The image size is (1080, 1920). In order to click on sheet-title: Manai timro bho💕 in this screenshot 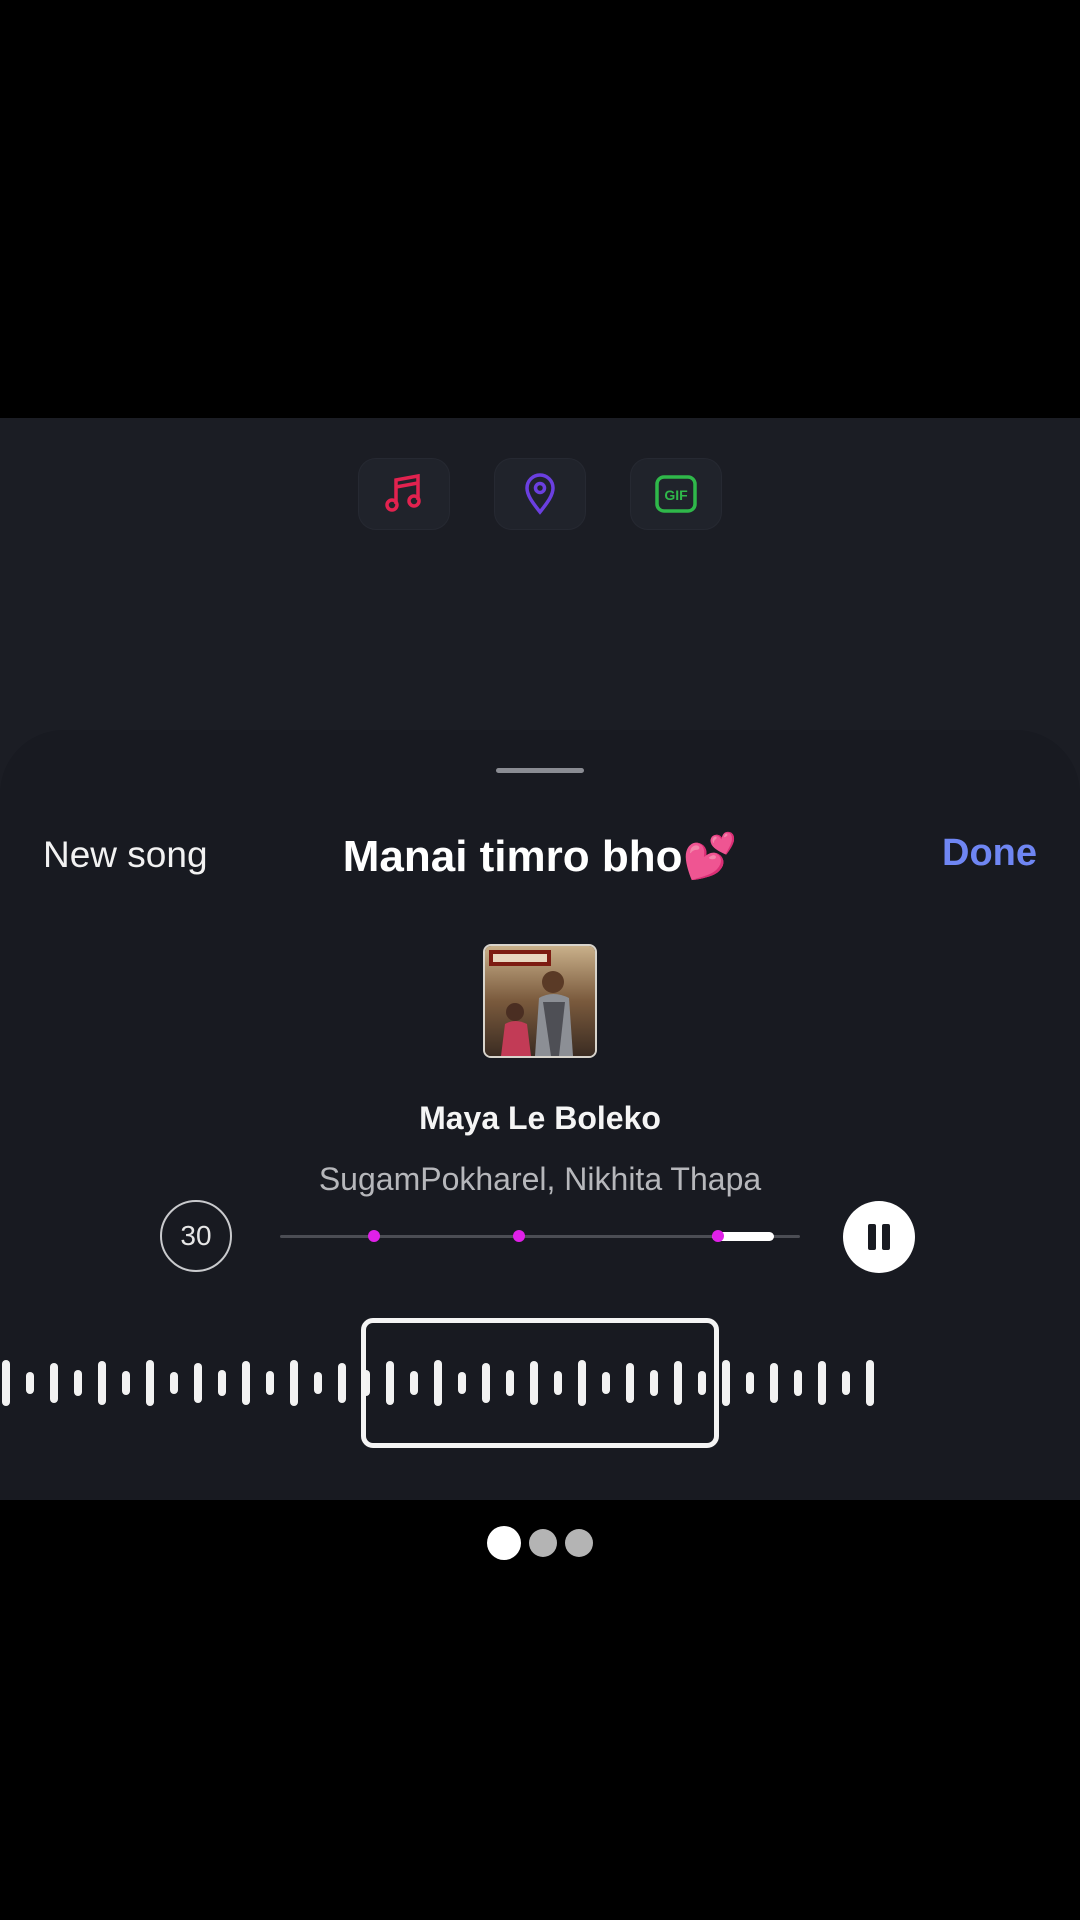, I will do `click(540, 856)`.